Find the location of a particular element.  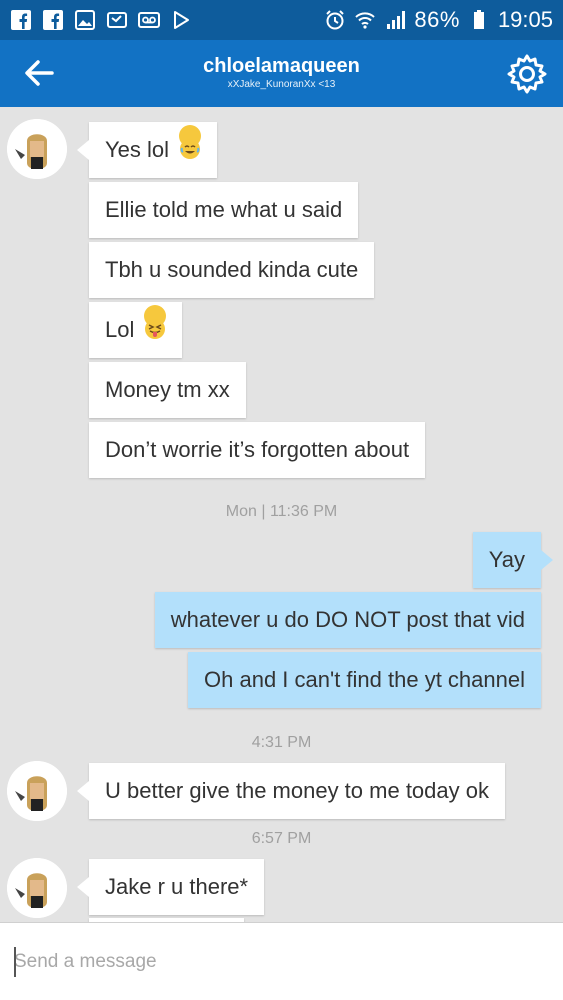

message-incoming: Don’t worrie it’s forgotten about is located at coordinates (257, 450).